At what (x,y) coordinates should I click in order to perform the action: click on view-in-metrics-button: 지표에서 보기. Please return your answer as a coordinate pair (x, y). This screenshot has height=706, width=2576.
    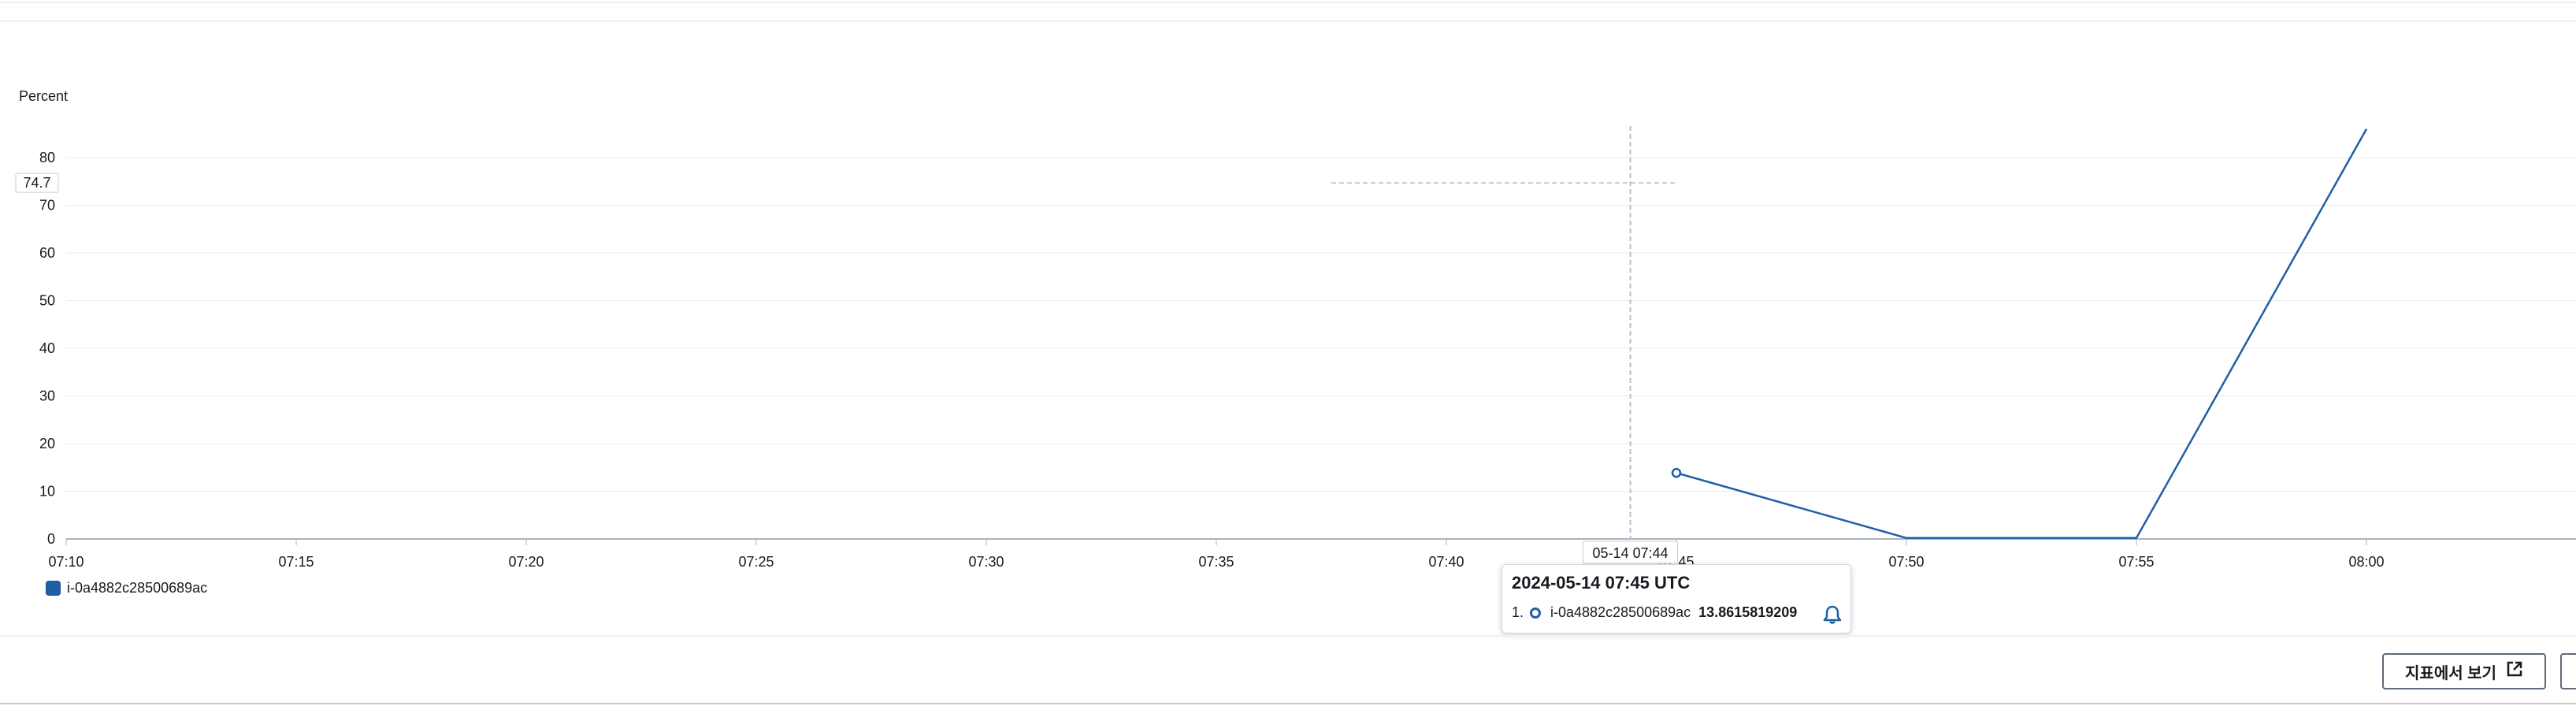
    Looking at the image, I should click on (2464, 671).